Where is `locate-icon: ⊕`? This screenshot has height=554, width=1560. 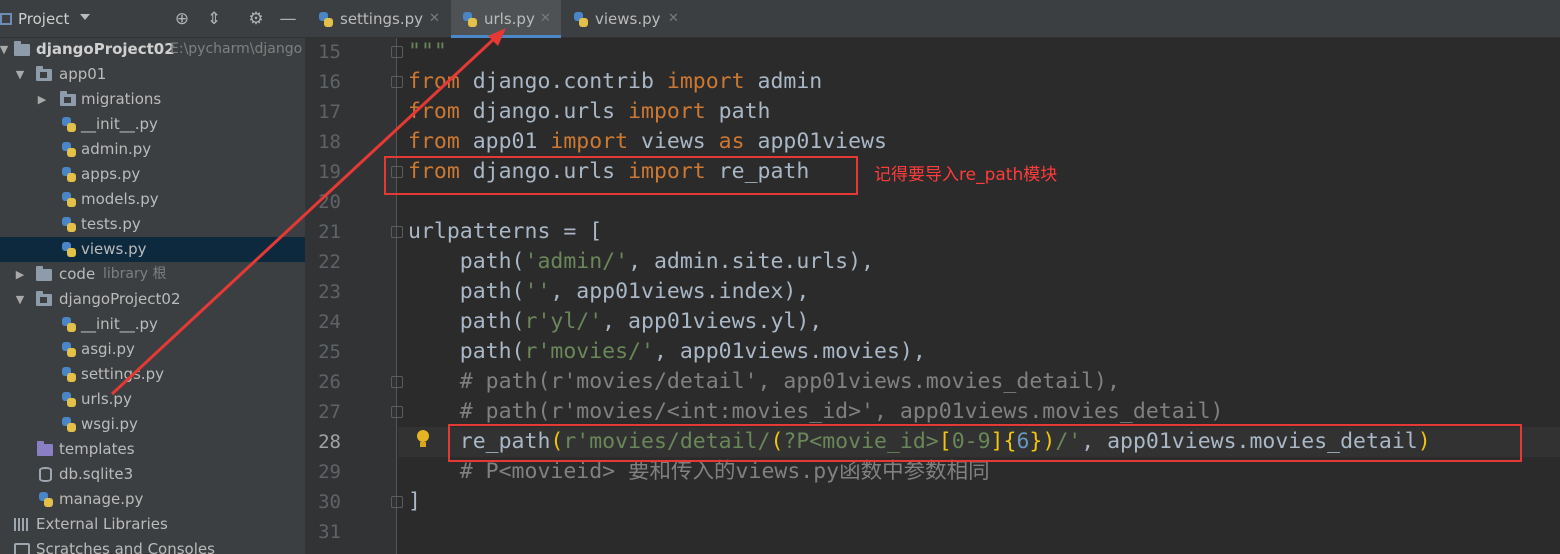 locate-icon: ⊕ is located at coordinates (182, 19).